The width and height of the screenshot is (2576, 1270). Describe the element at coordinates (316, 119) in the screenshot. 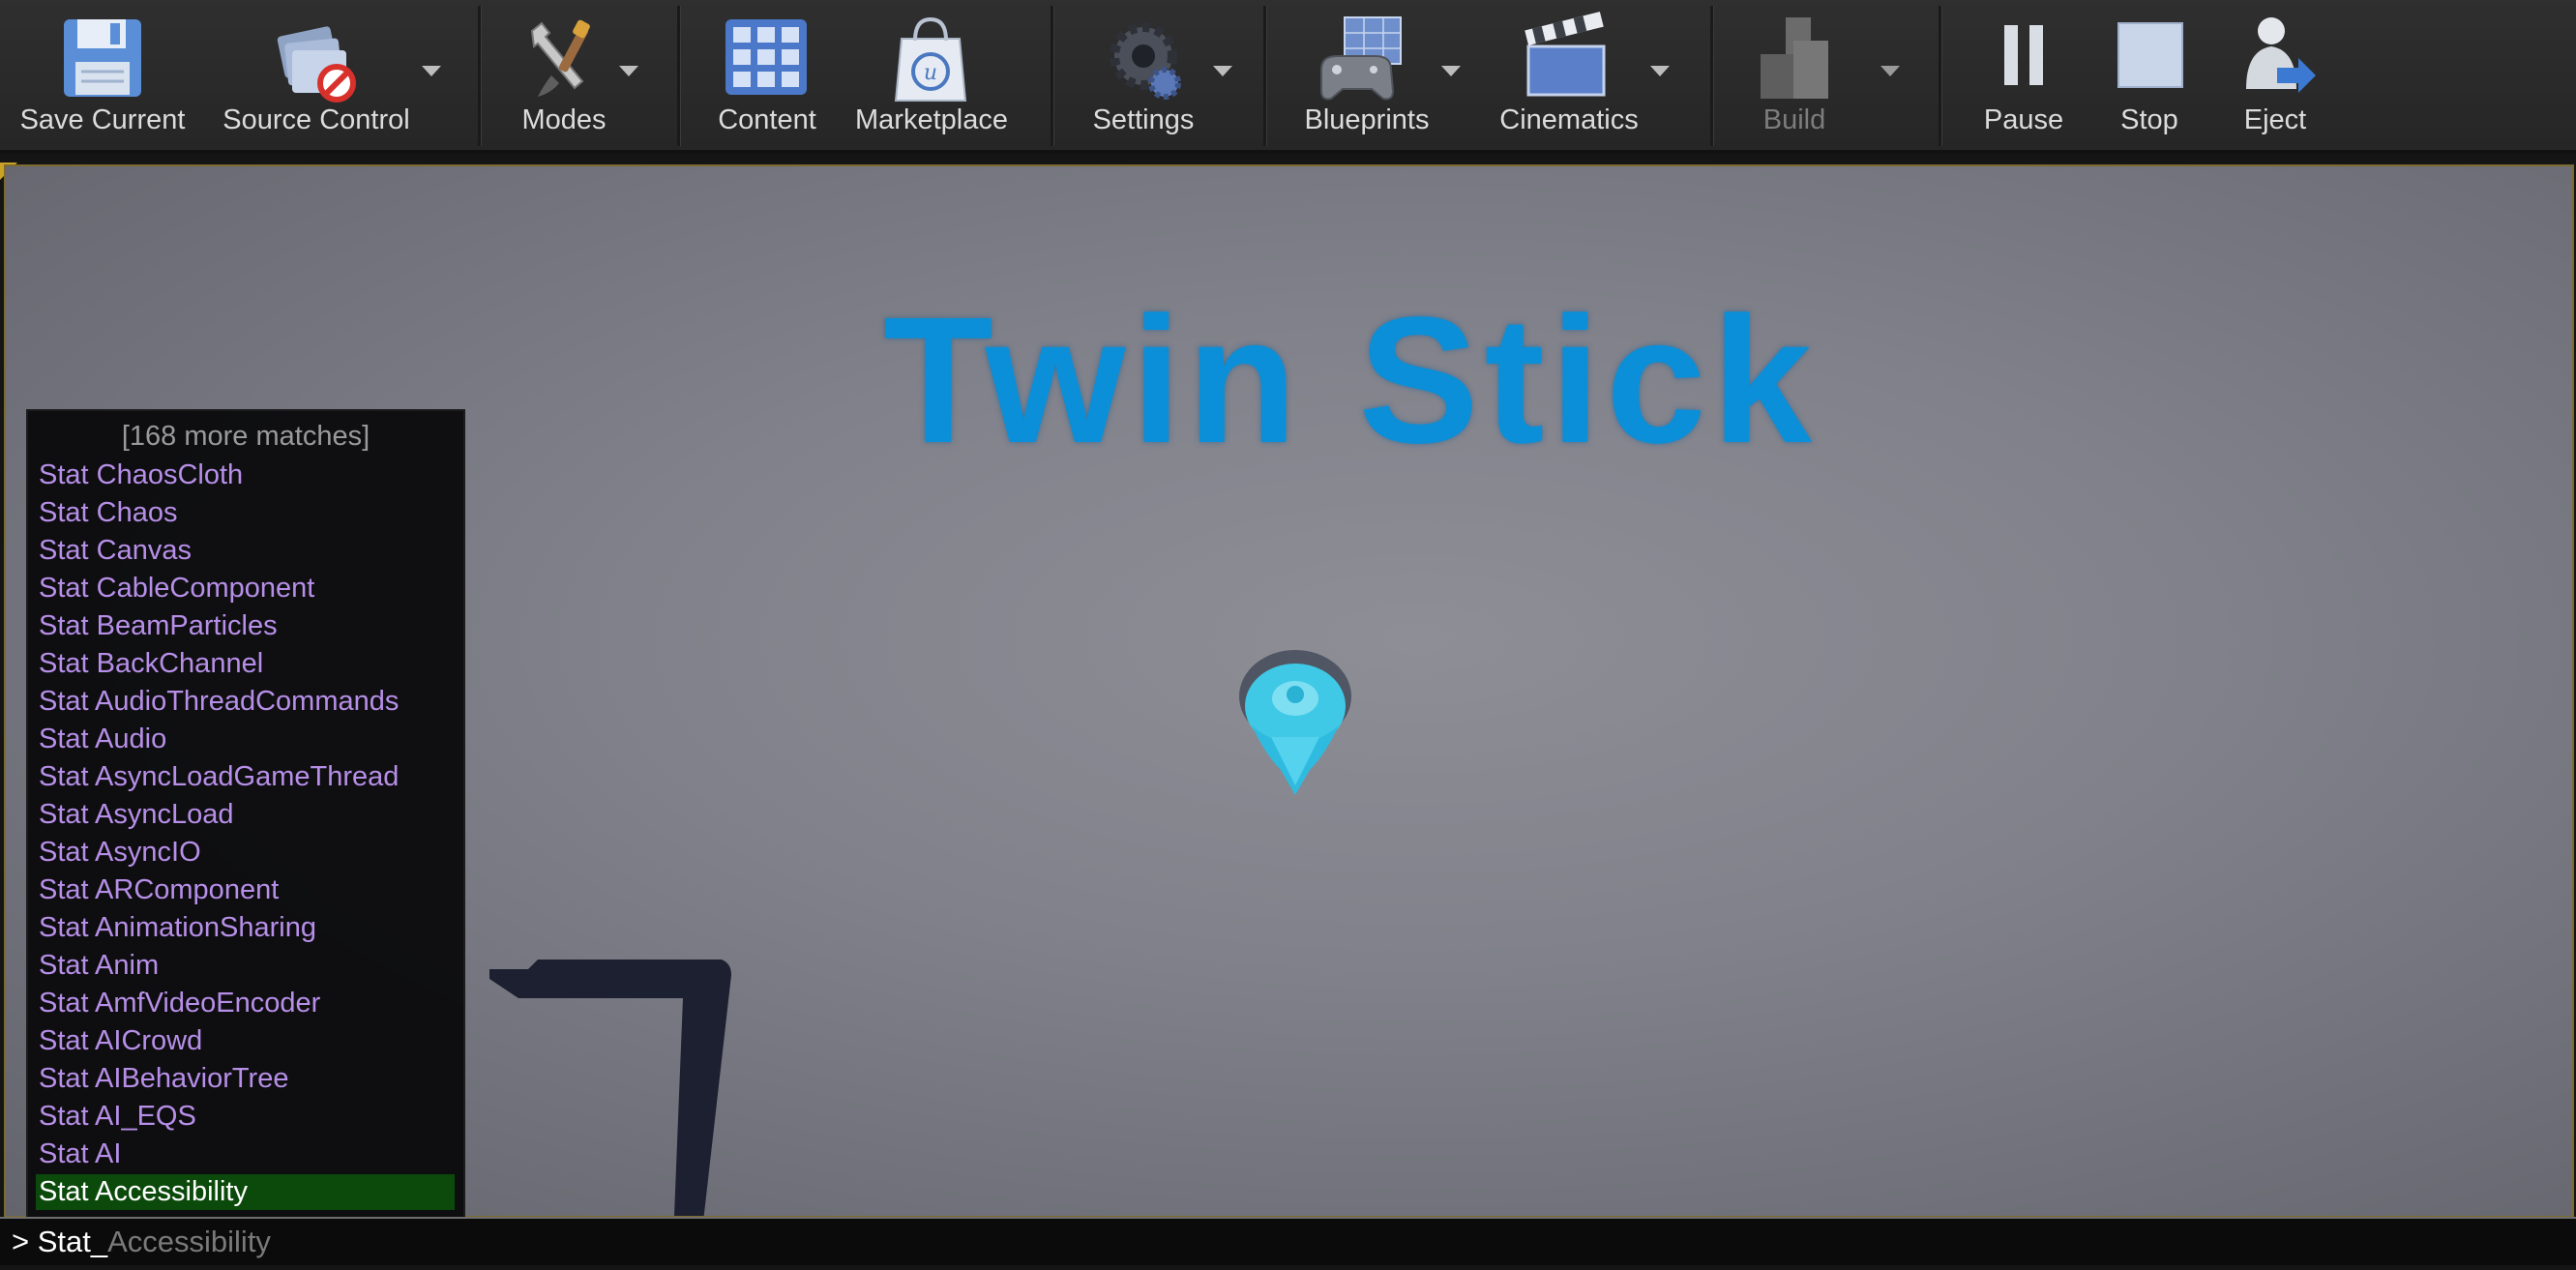

I see `source-control-label: Source Control` at that location.